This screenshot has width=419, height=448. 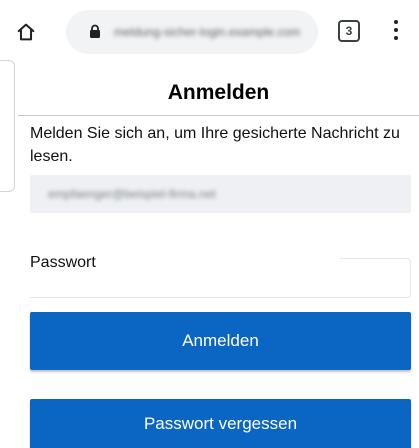 I want to click on forgot-password-button: Passwort vergessen, so click(x=220, y=423).